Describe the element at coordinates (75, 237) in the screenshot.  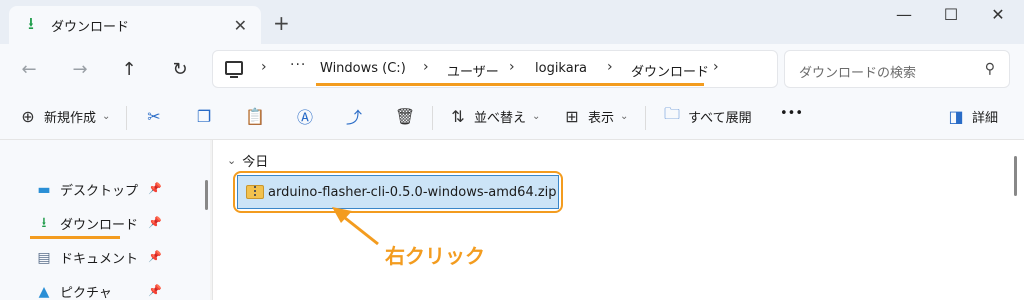
I see `sidebar-highlight` at that location.